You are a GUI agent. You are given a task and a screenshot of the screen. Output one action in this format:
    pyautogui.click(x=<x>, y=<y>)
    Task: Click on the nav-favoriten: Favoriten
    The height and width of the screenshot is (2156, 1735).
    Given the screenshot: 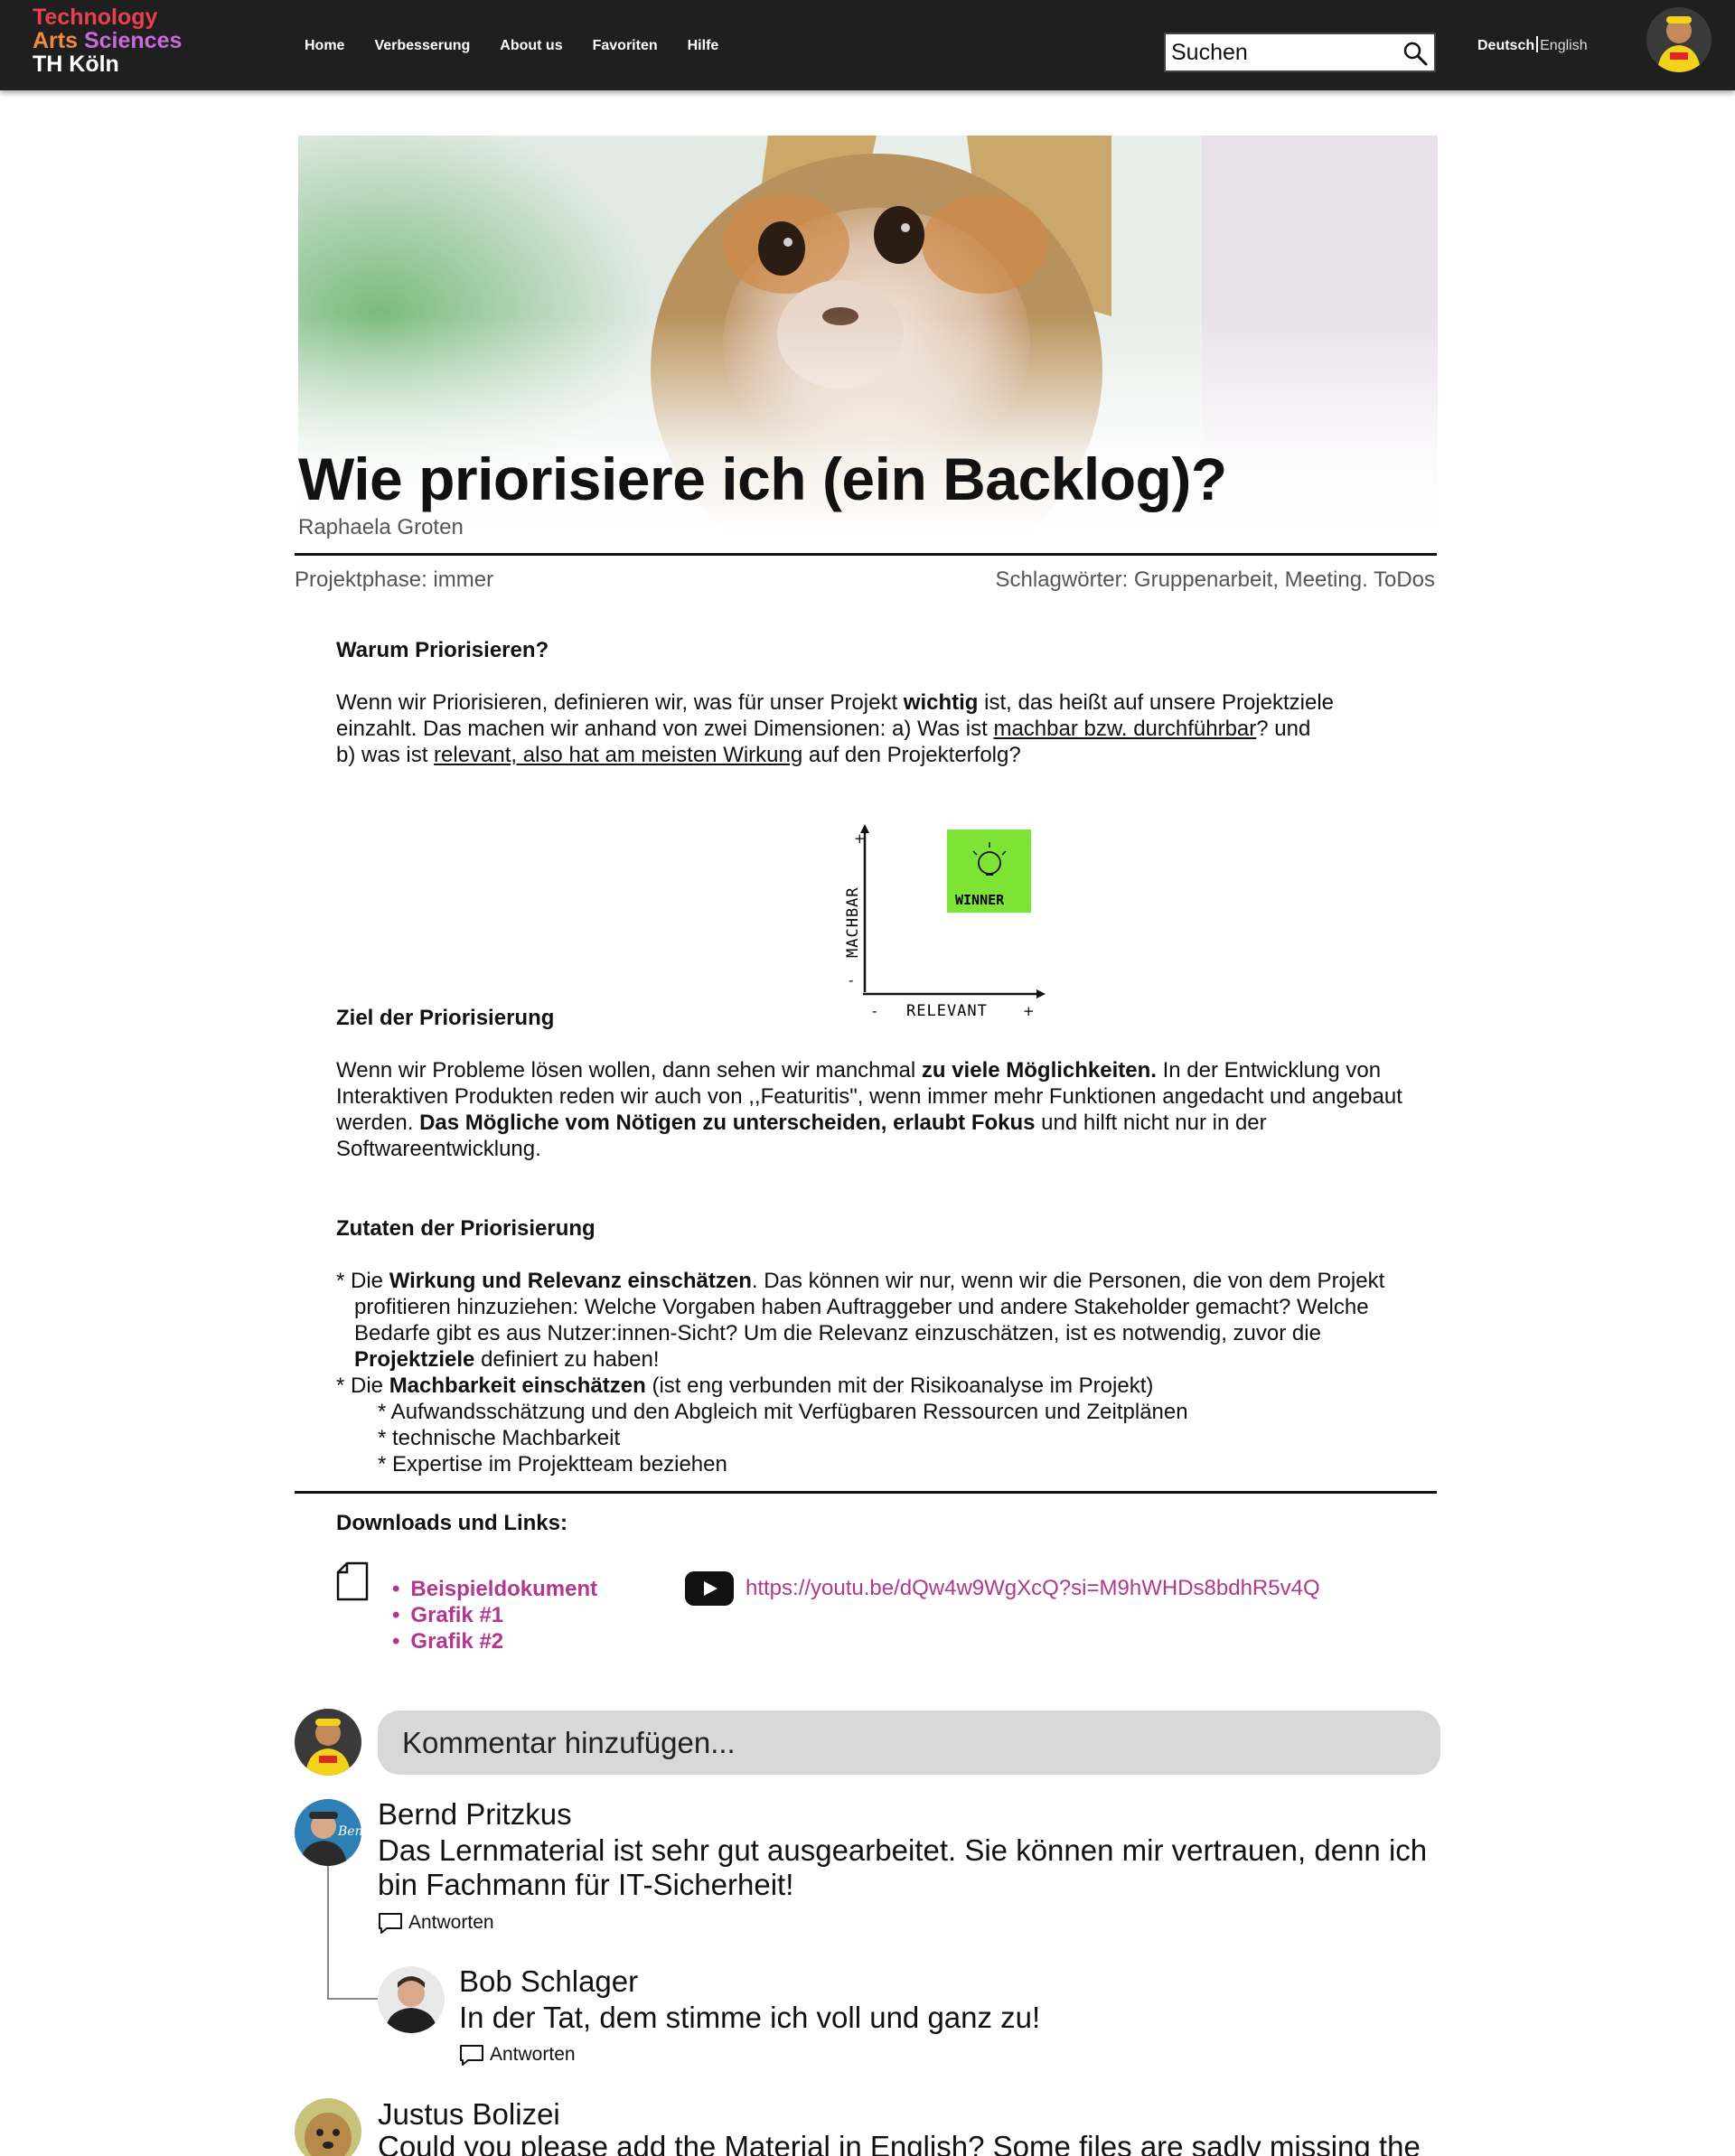 What is the action you would take?
    pyautogui.click(x=625, y=46)
    